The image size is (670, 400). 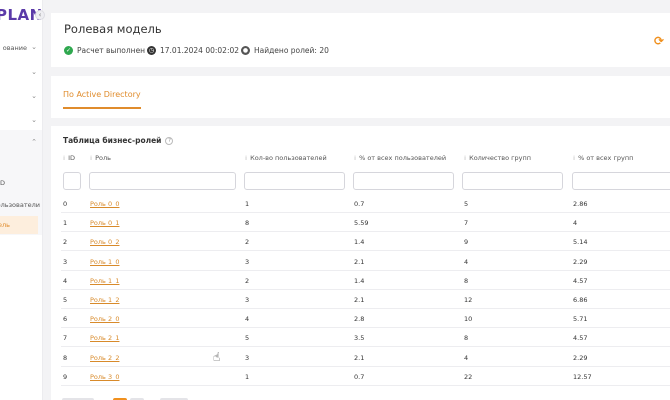 What do you see at coordinates (466, 357) in the screenshot?
I see `cell-groups-count: 4` at bounding box center [466, 357].